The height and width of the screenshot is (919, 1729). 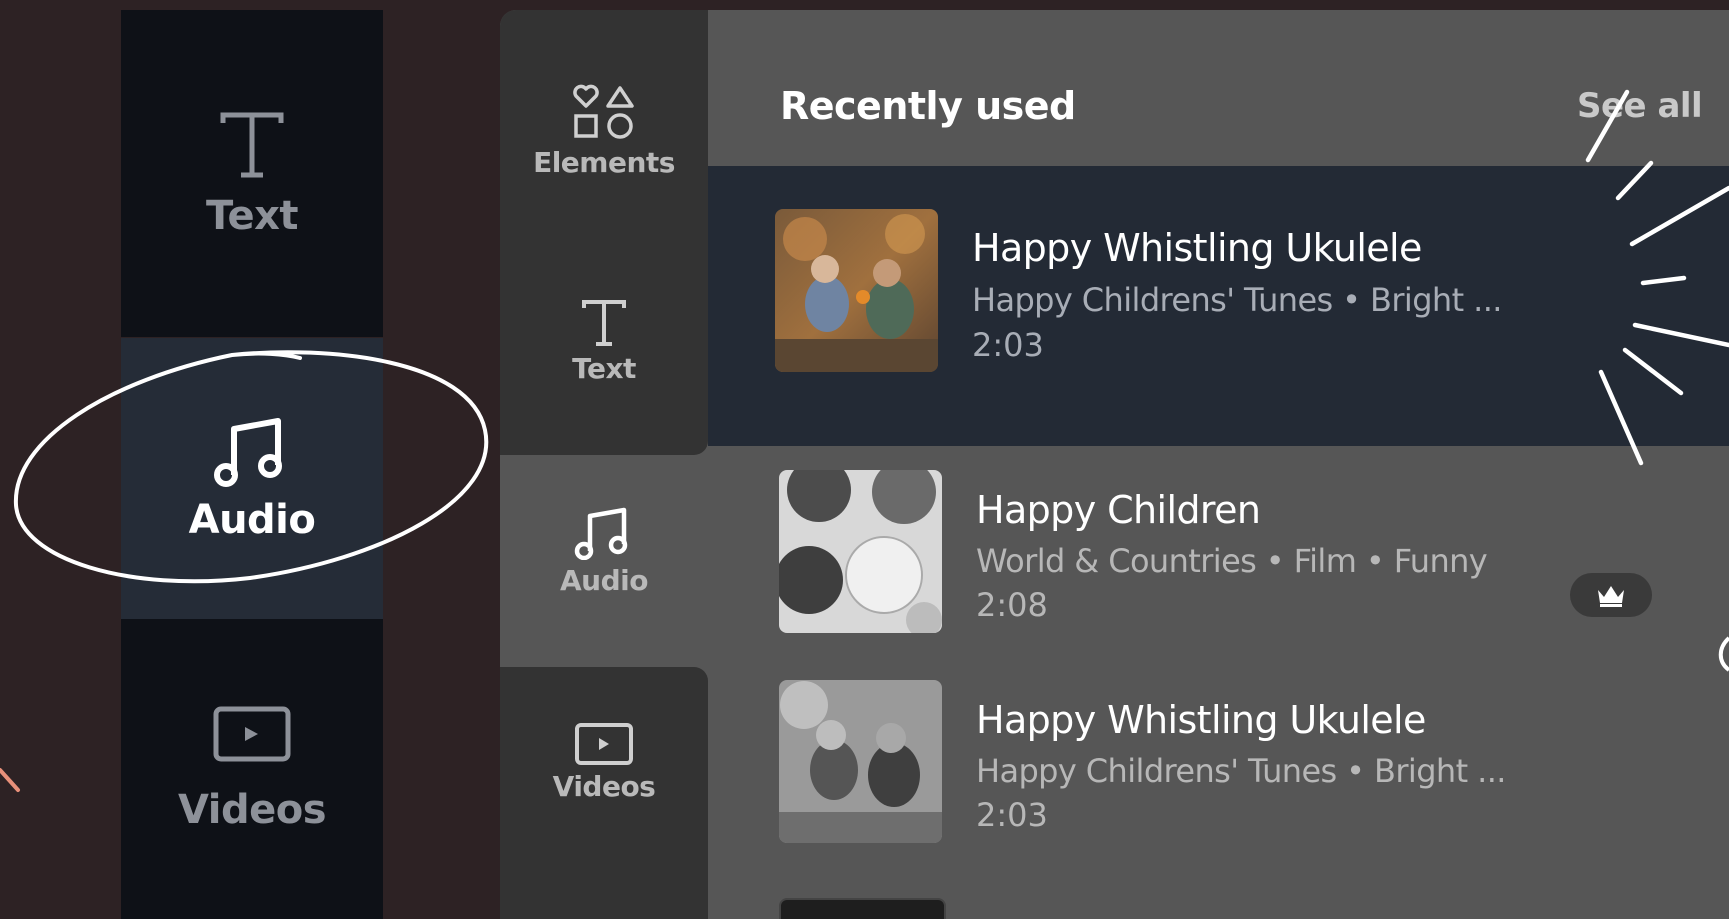 I want to click on see-all-link: See all, so click(x=1640, y=106).